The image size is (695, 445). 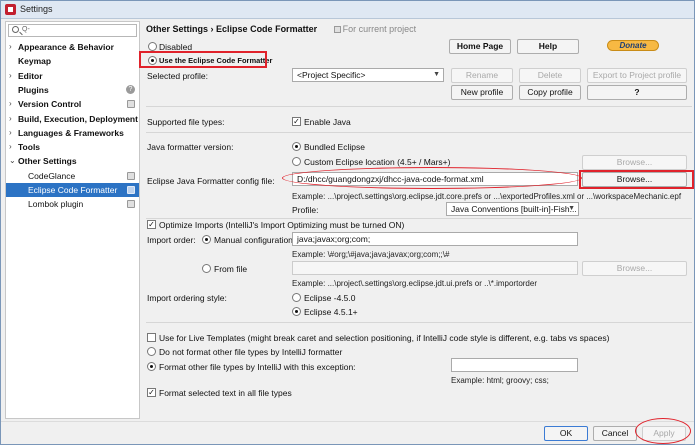 What do you see at coordinates (72, 147) in the screenshot?
I see `sidebar-item-tools: › Tools` at bounding box center [72, 147].